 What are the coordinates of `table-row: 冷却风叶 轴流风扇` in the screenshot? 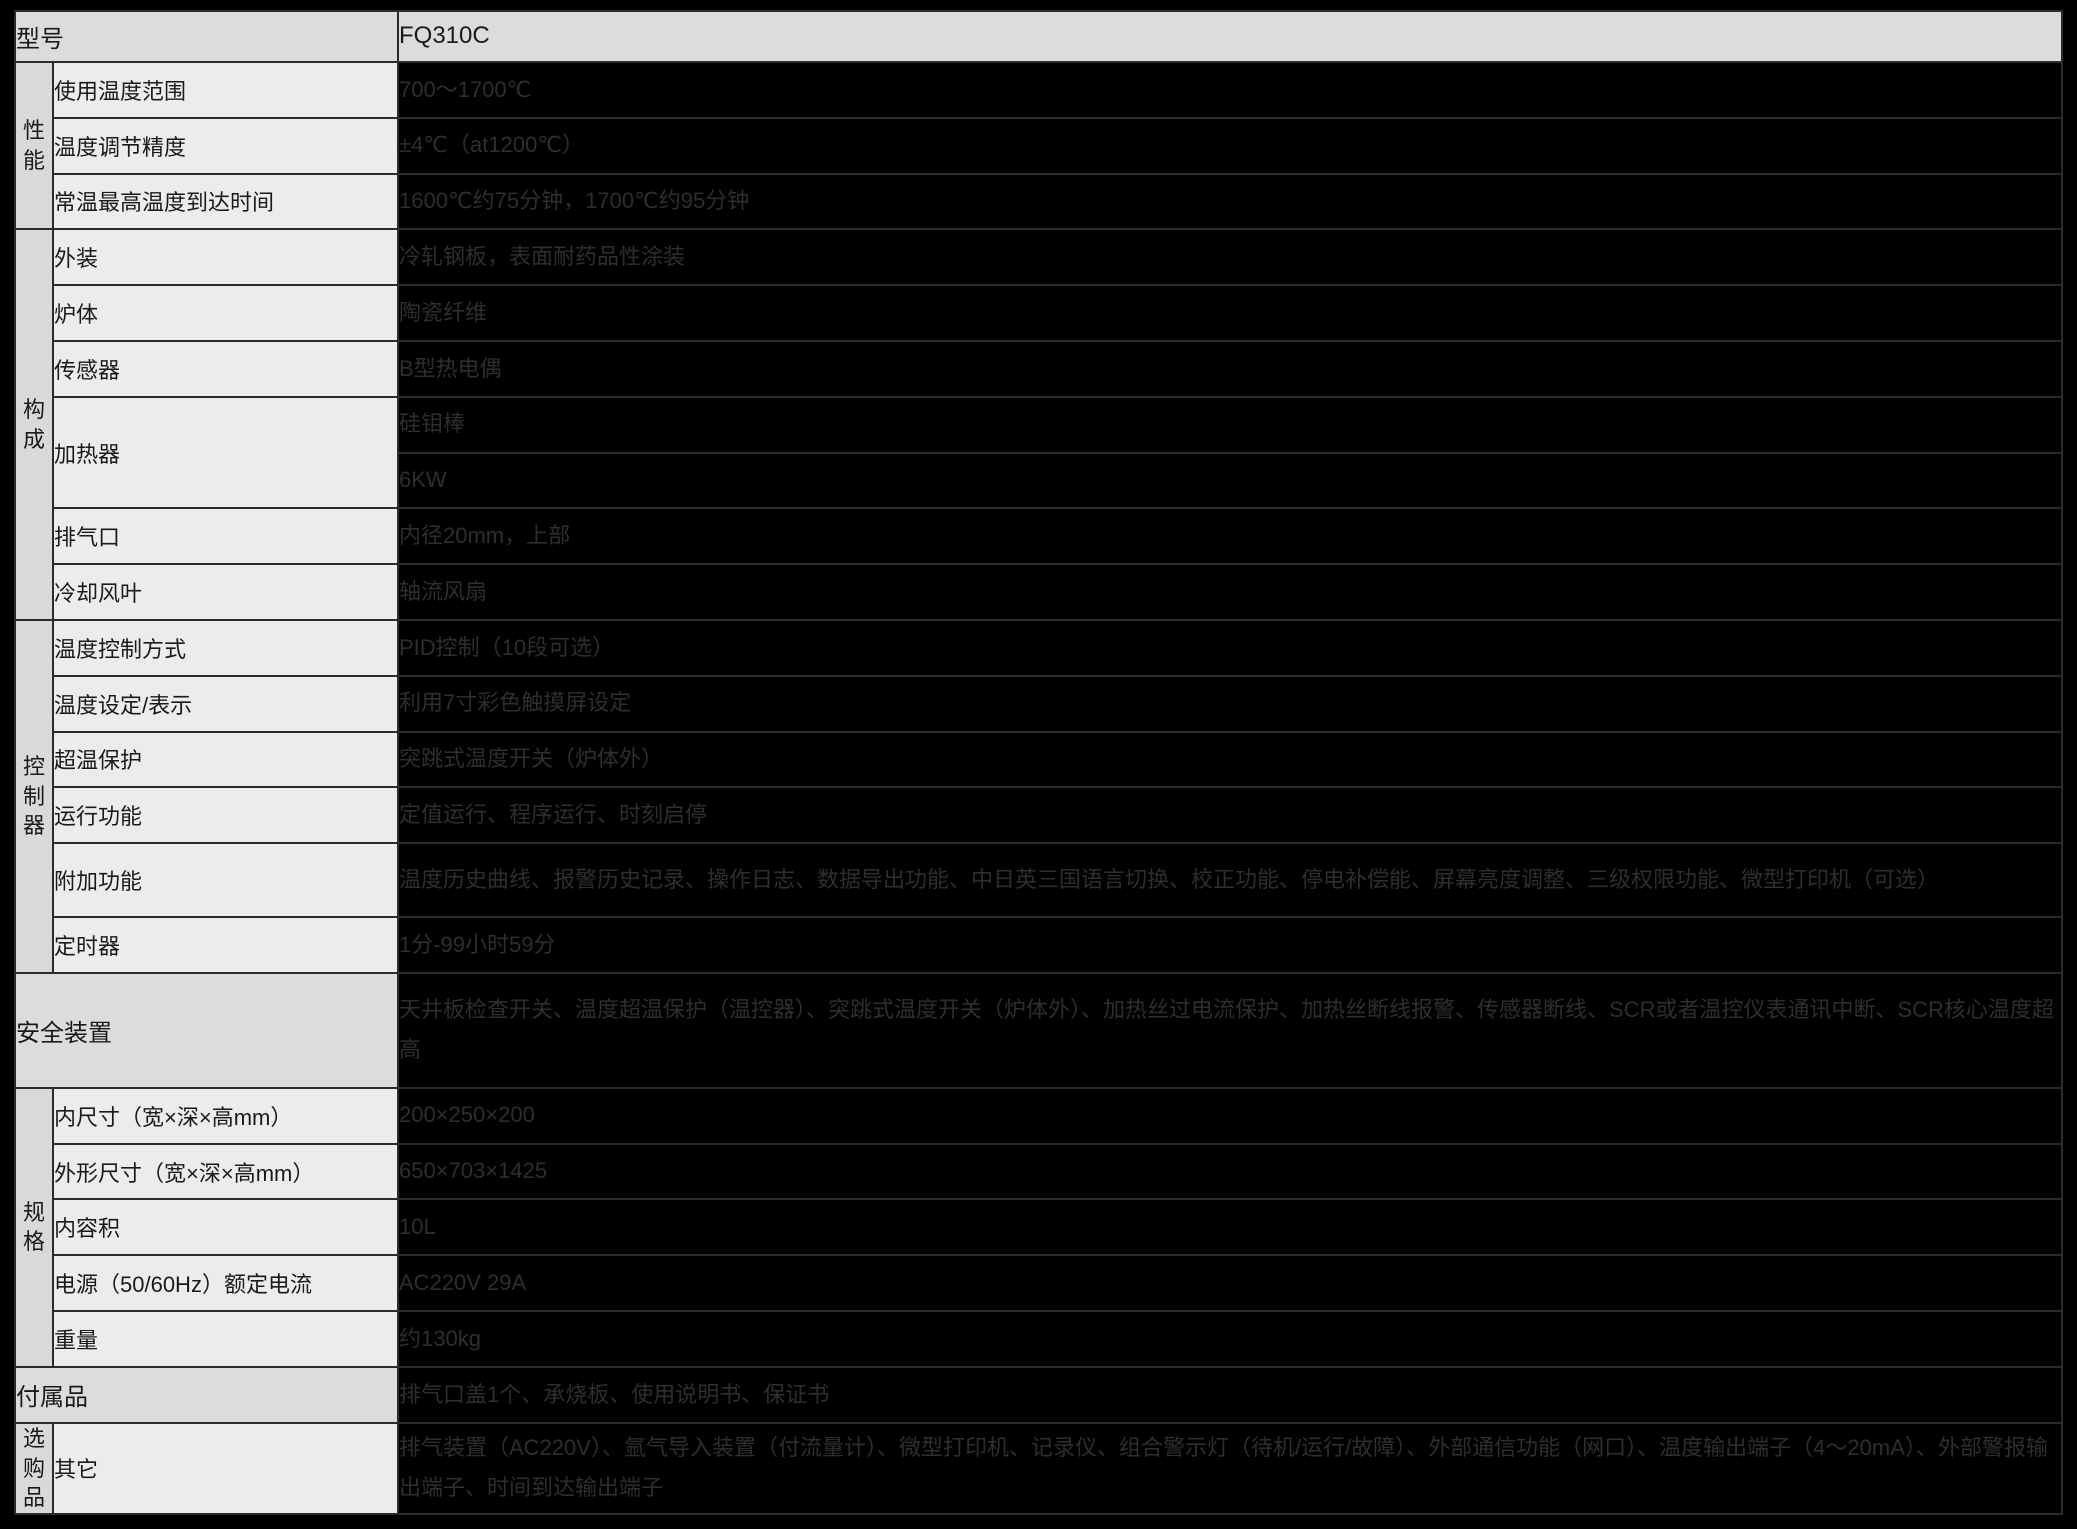 It's located at (1039, 592).